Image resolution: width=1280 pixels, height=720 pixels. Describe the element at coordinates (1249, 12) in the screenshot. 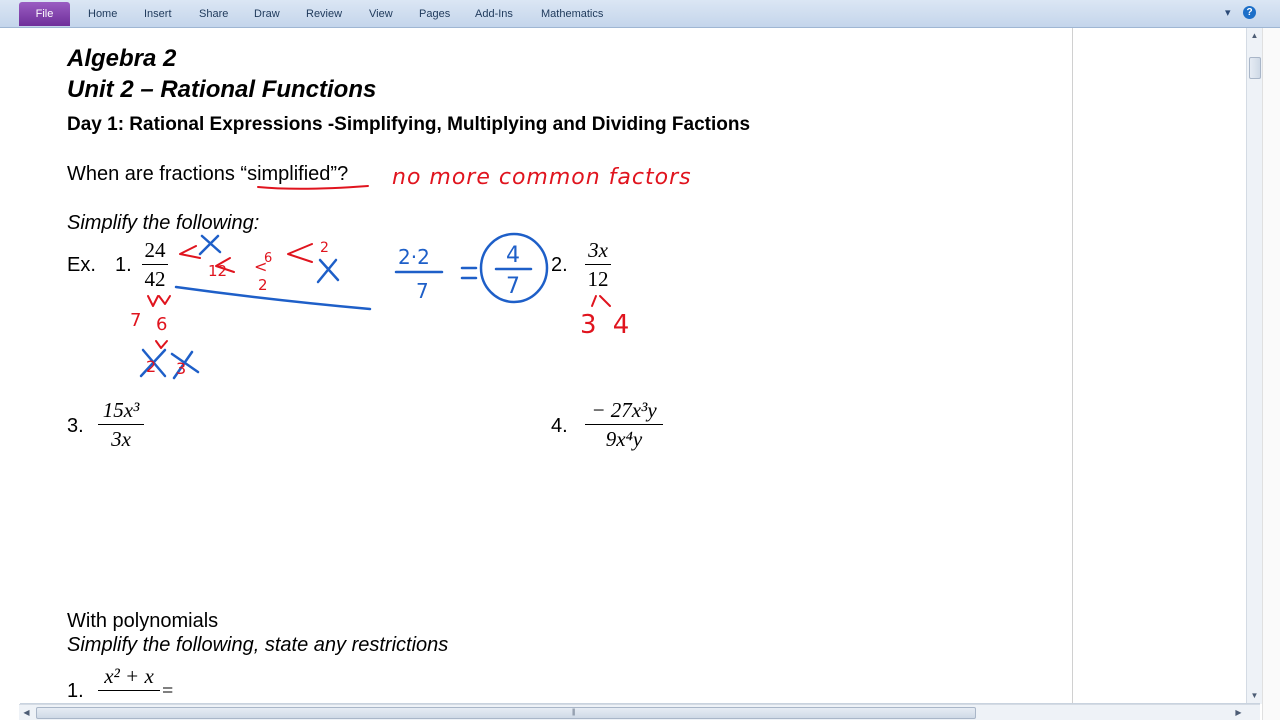

I see `help-icon: ?` at that location.